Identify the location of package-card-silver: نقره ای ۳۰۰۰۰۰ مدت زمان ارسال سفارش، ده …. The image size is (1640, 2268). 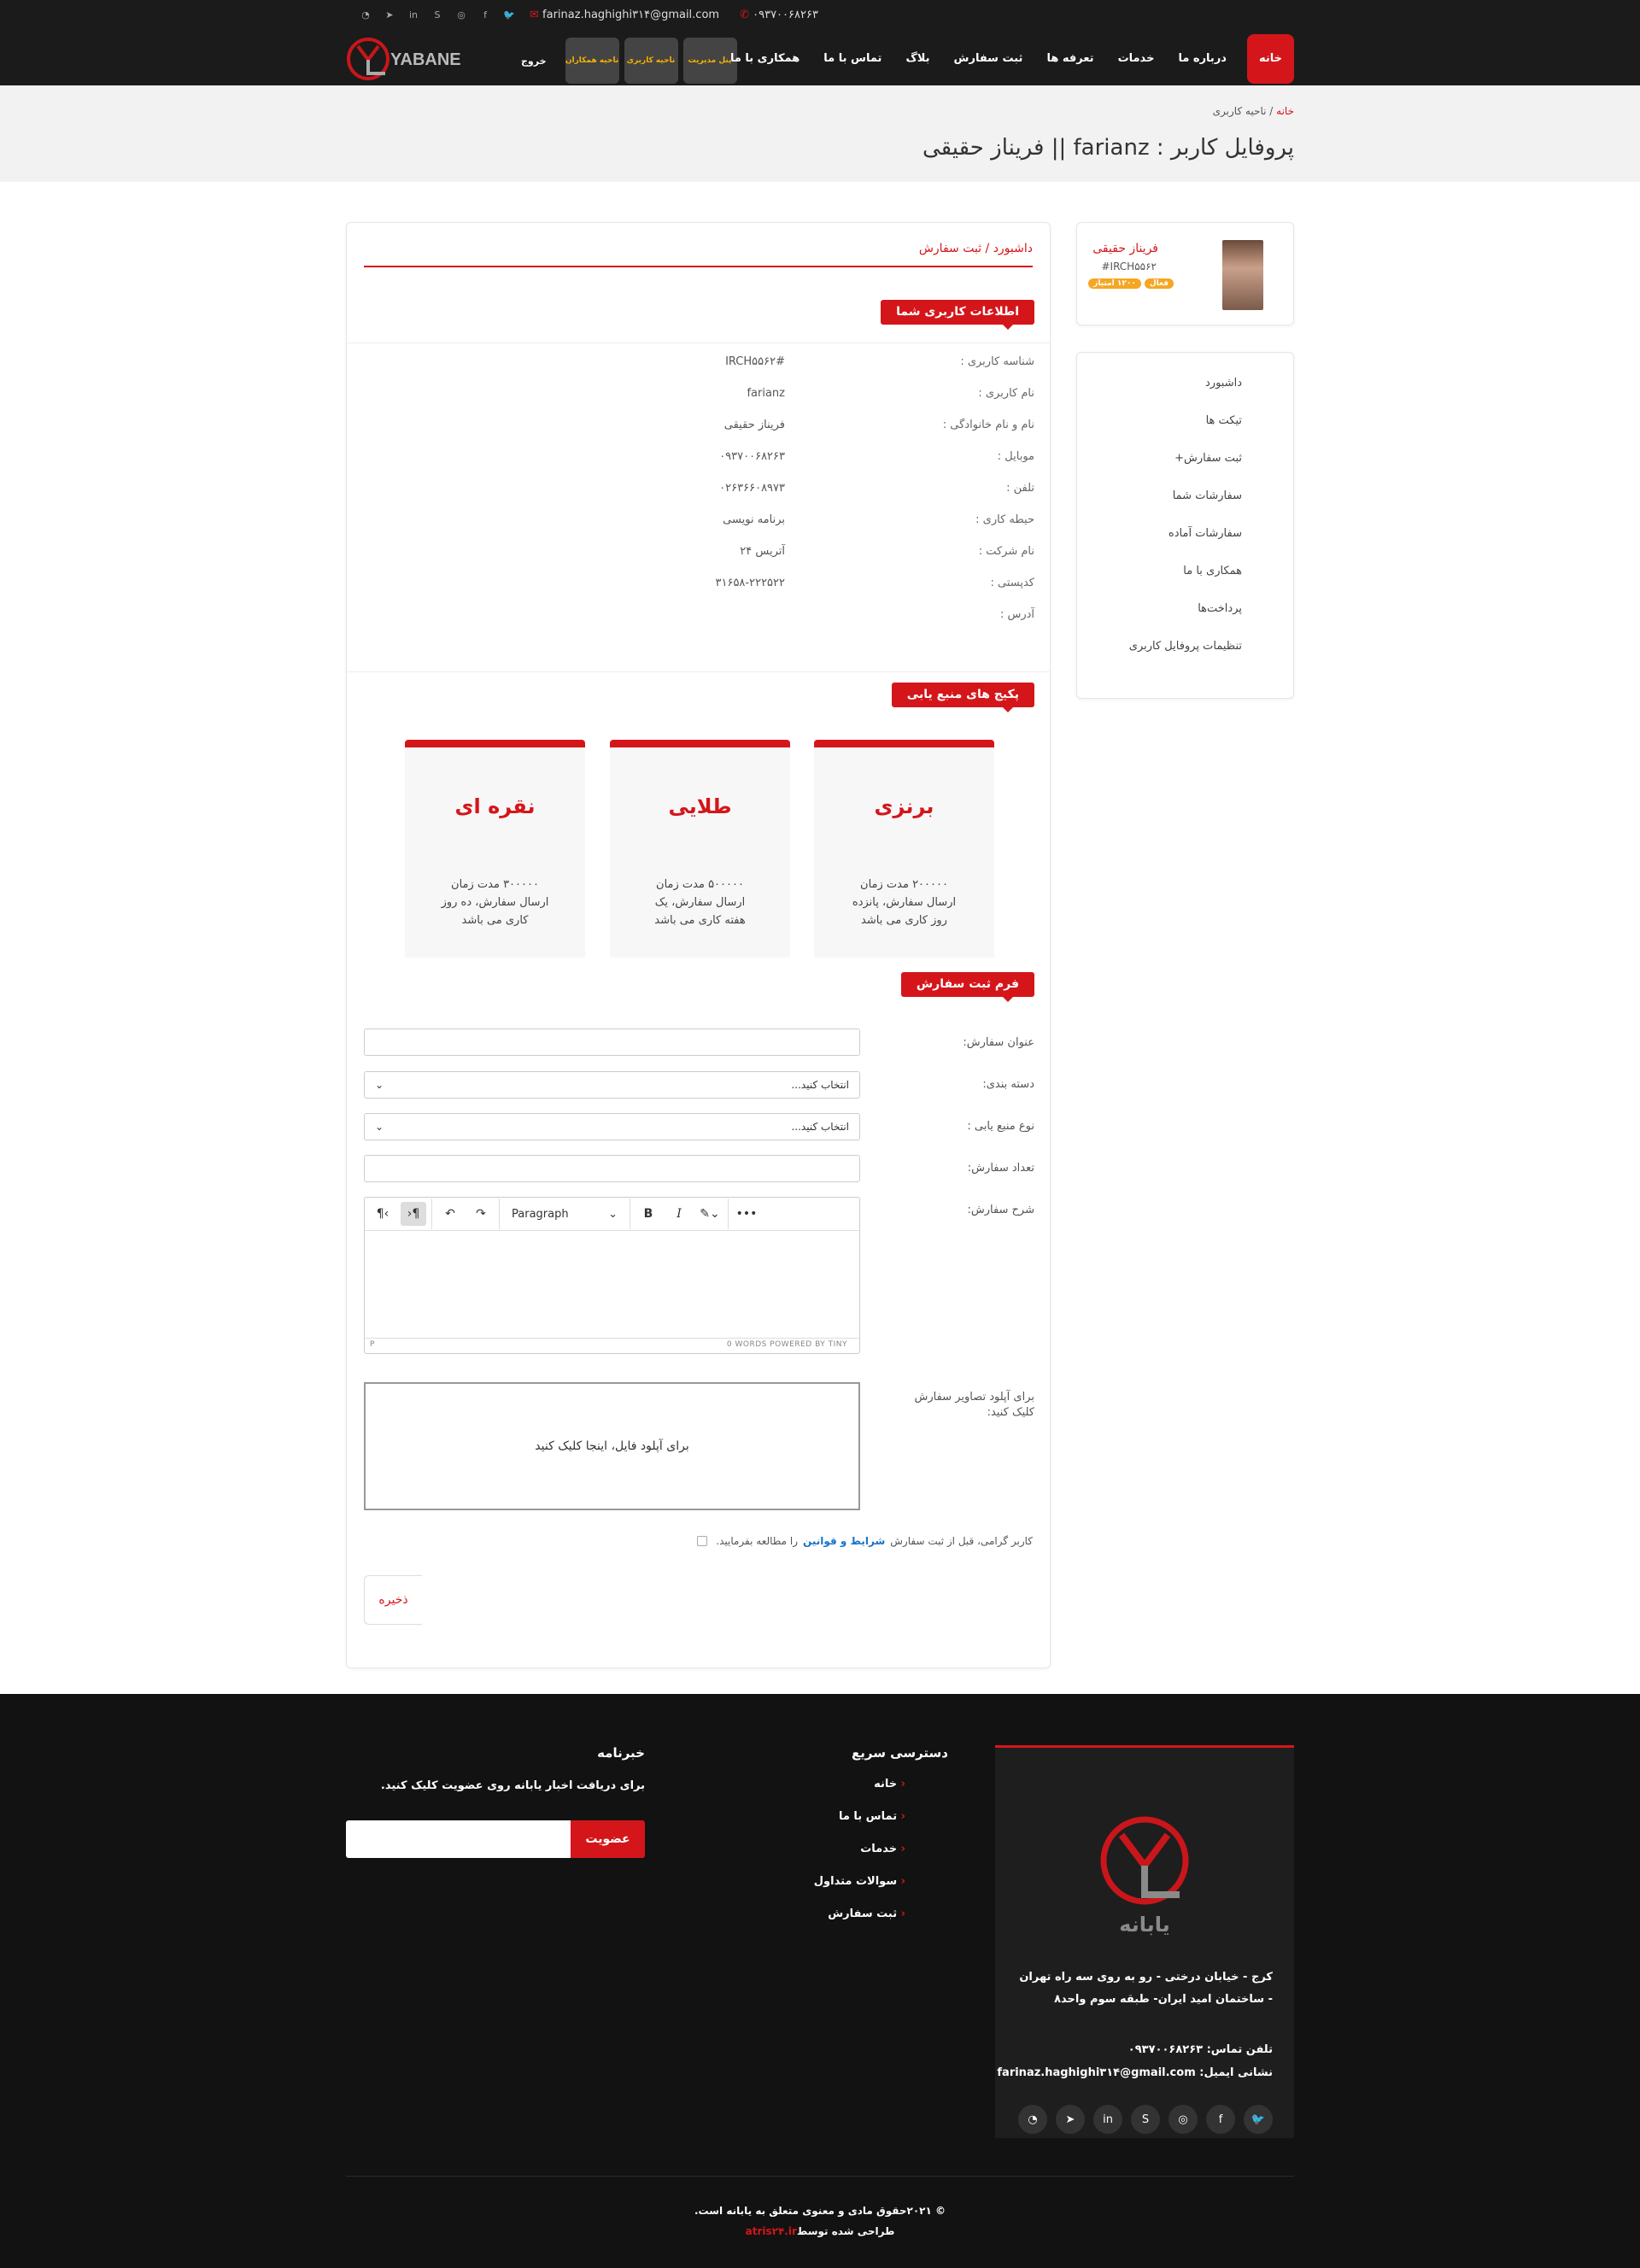
(495, 849).